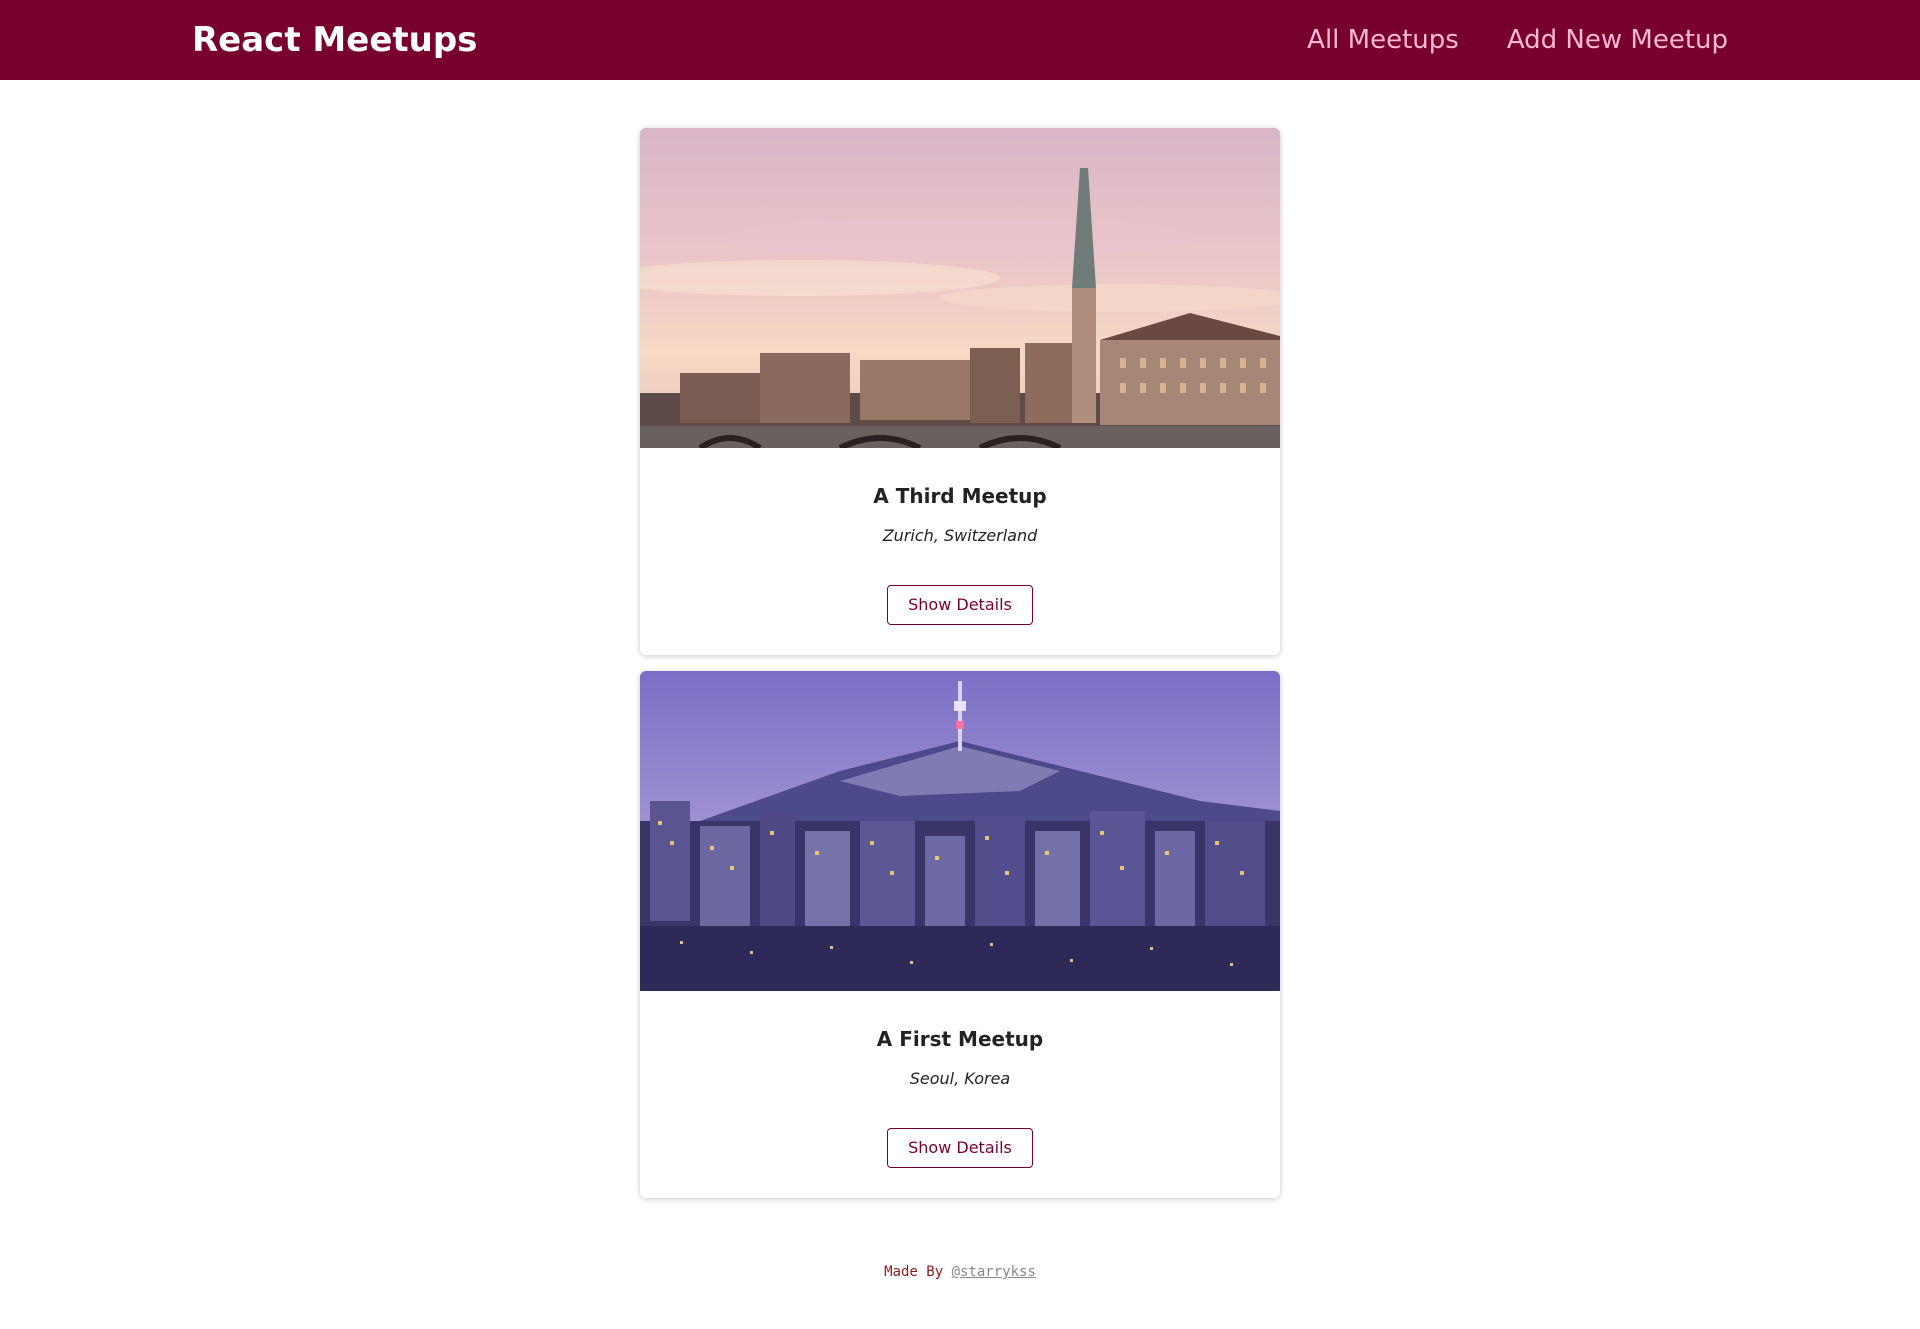 The image size is (1920, 1329). Describe the element at coordinates (1383, 40) in the screenshot. I see `nav-all-meetups: All Meetups` at that location.